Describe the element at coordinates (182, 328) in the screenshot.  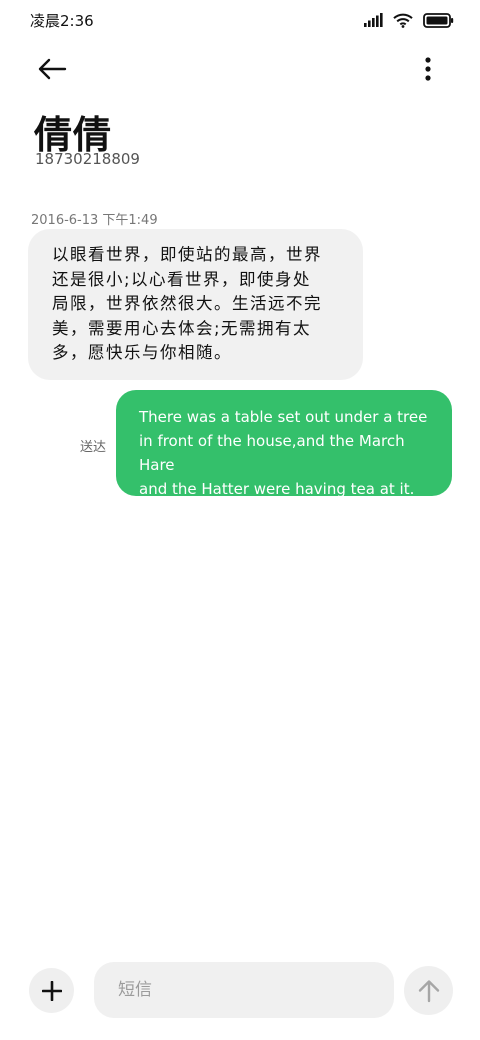
I see `message-line: 美，需要用心去体会;无需拥有太` at that location.